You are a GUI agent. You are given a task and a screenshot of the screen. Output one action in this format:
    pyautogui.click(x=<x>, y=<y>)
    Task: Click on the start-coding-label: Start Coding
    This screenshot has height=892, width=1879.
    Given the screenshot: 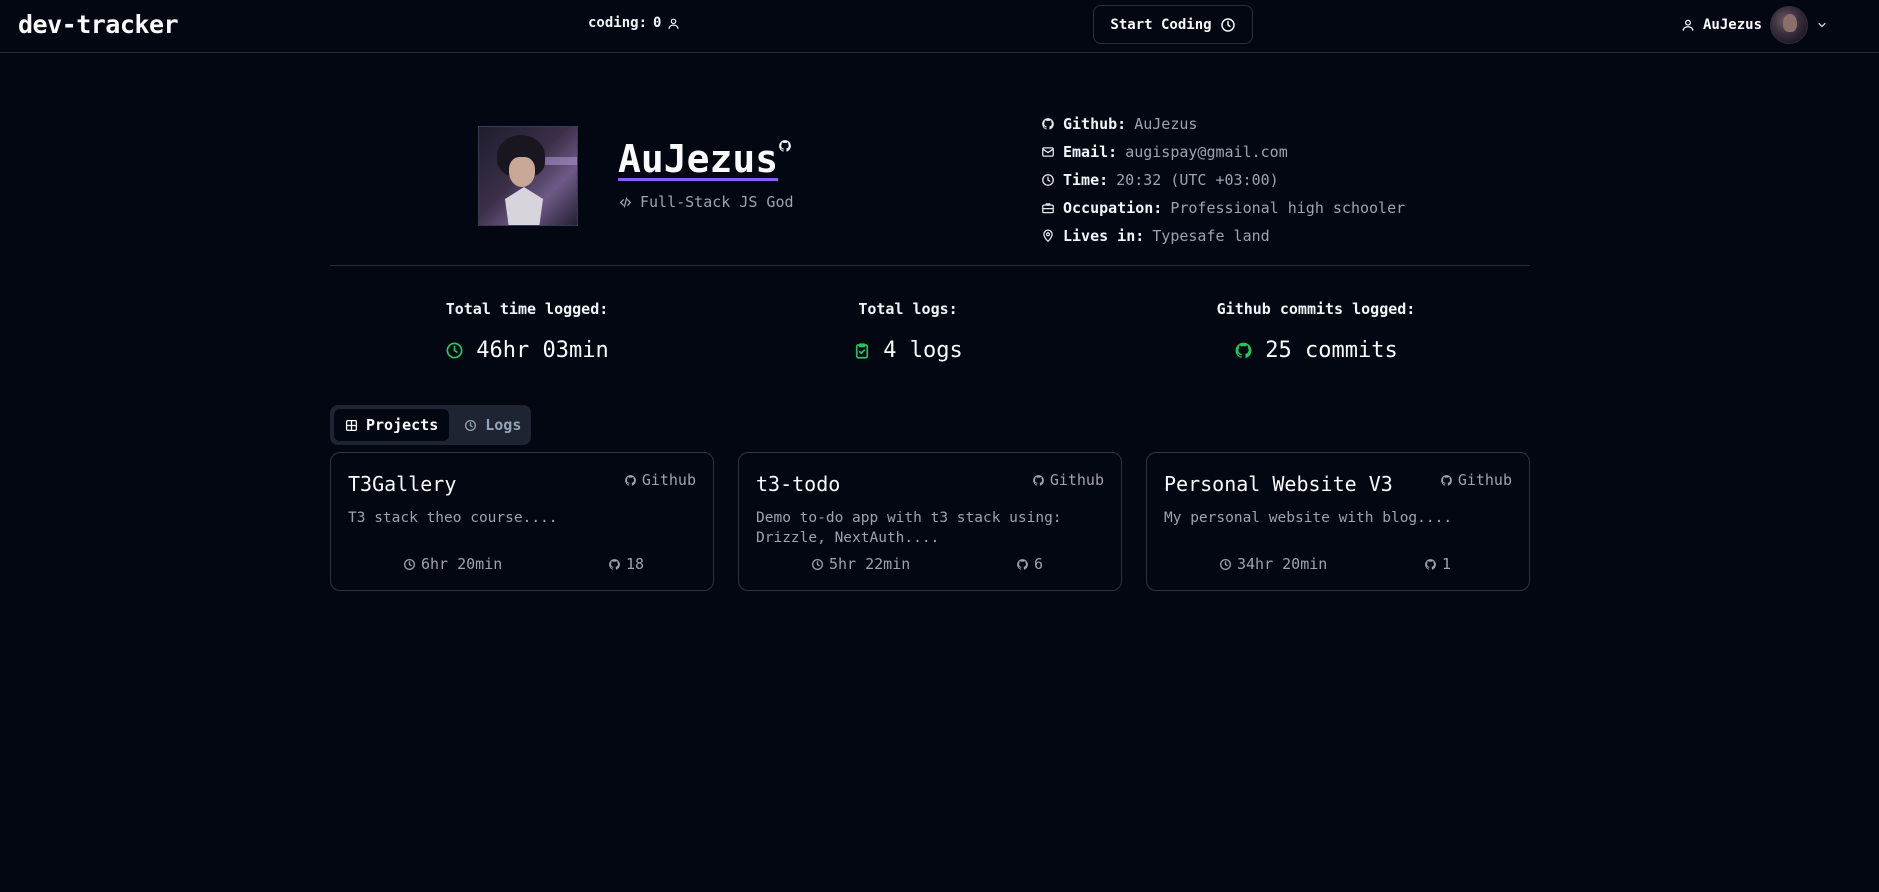 What is the action you would take?
    pyautogui.click(x=1161, y=24)
    